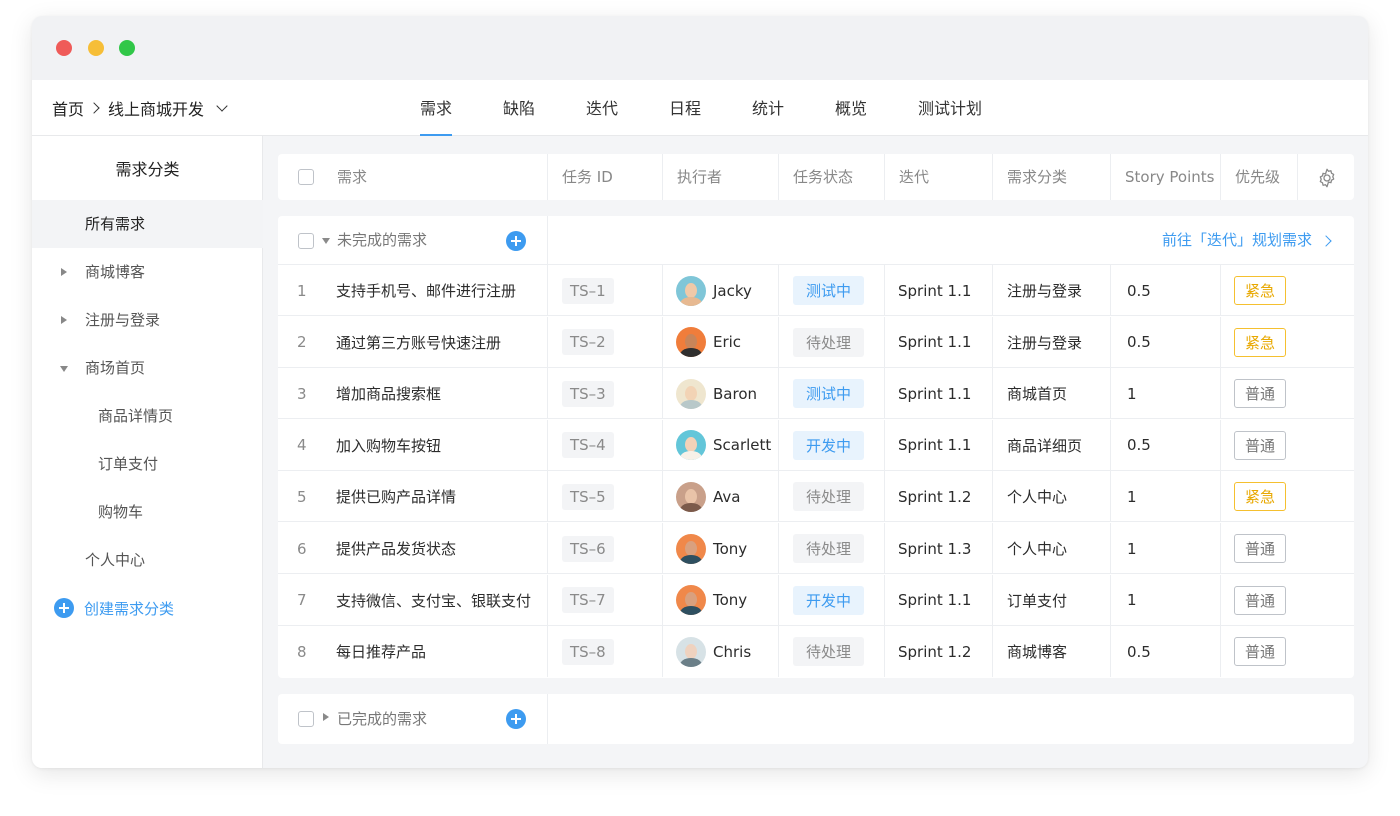 The image size is (1400, 816). Describe the element at coordinates (588, 393) in the screenshot. I see `task-id-tag: TS–3` at that location.